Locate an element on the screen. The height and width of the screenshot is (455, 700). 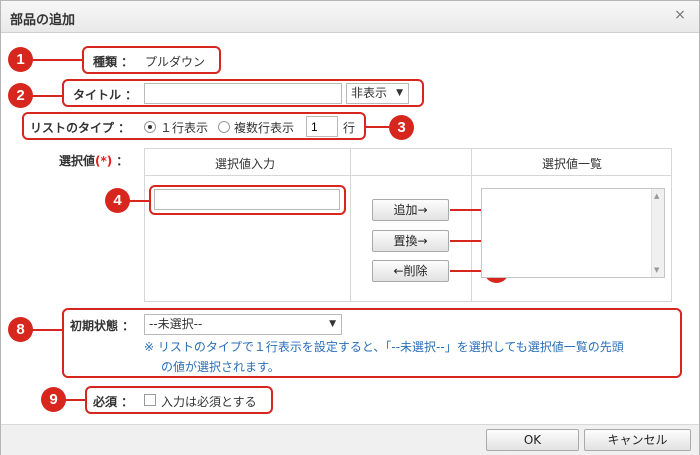
choice-value-input is located at coordinates (247, 199).